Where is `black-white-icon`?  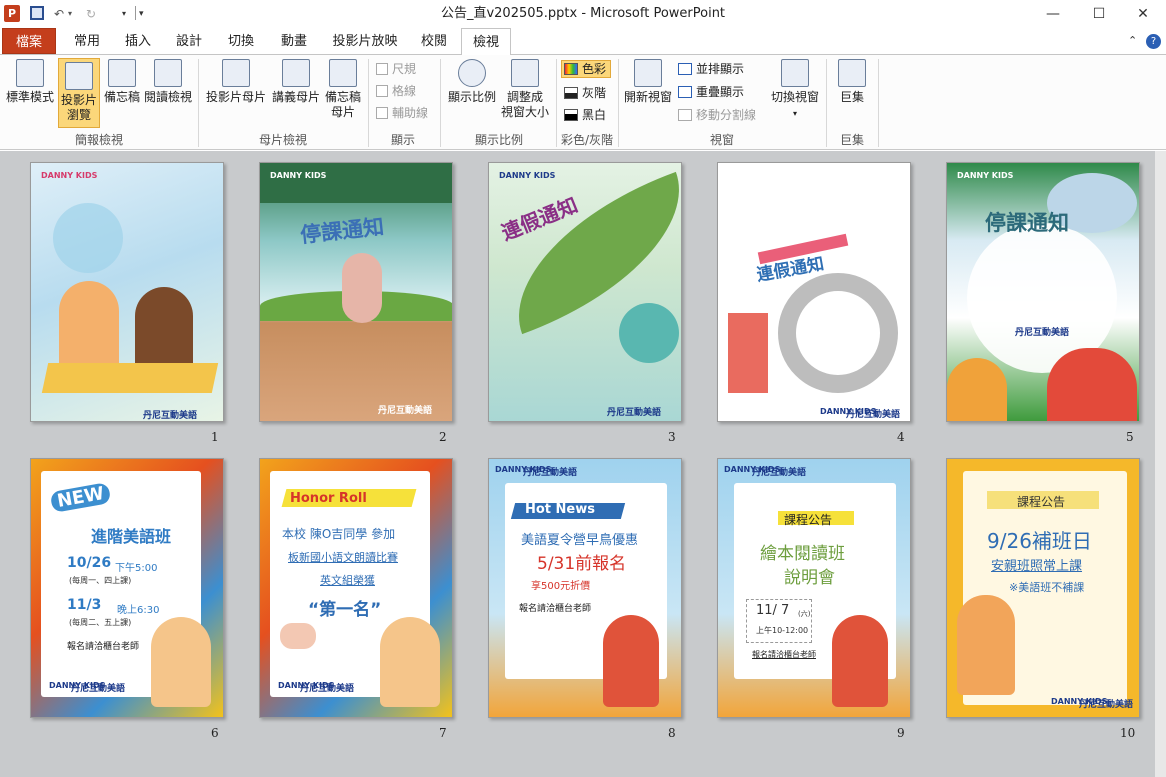 black-white-icon is located at coordinates (571, 115).